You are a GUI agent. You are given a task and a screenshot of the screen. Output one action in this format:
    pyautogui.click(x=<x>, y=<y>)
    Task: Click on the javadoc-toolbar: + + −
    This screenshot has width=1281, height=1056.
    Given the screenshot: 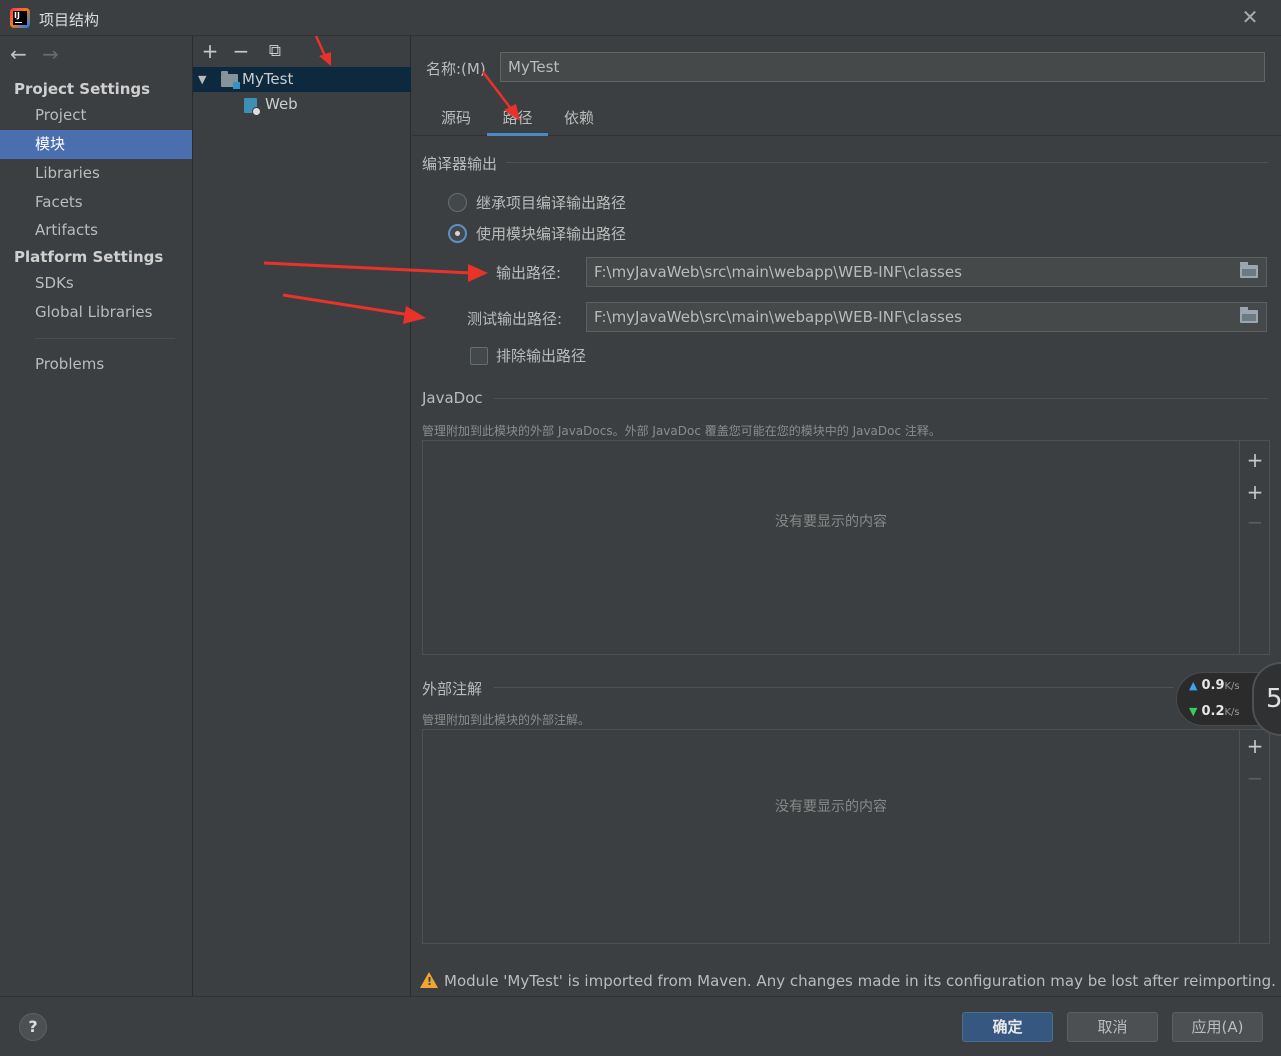 What is the action you would take?
    pyautogui.click(x=1255, y=547)
    